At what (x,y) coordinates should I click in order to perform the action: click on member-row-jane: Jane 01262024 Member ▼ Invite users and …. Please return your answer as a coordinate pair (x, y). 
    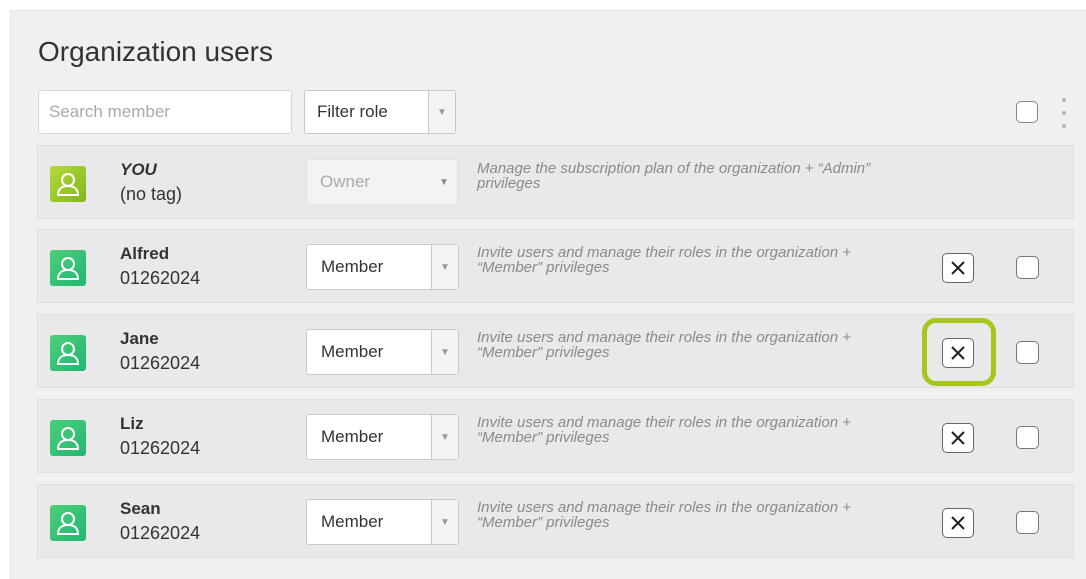
    Looking at the image, I should click on (555, 351).